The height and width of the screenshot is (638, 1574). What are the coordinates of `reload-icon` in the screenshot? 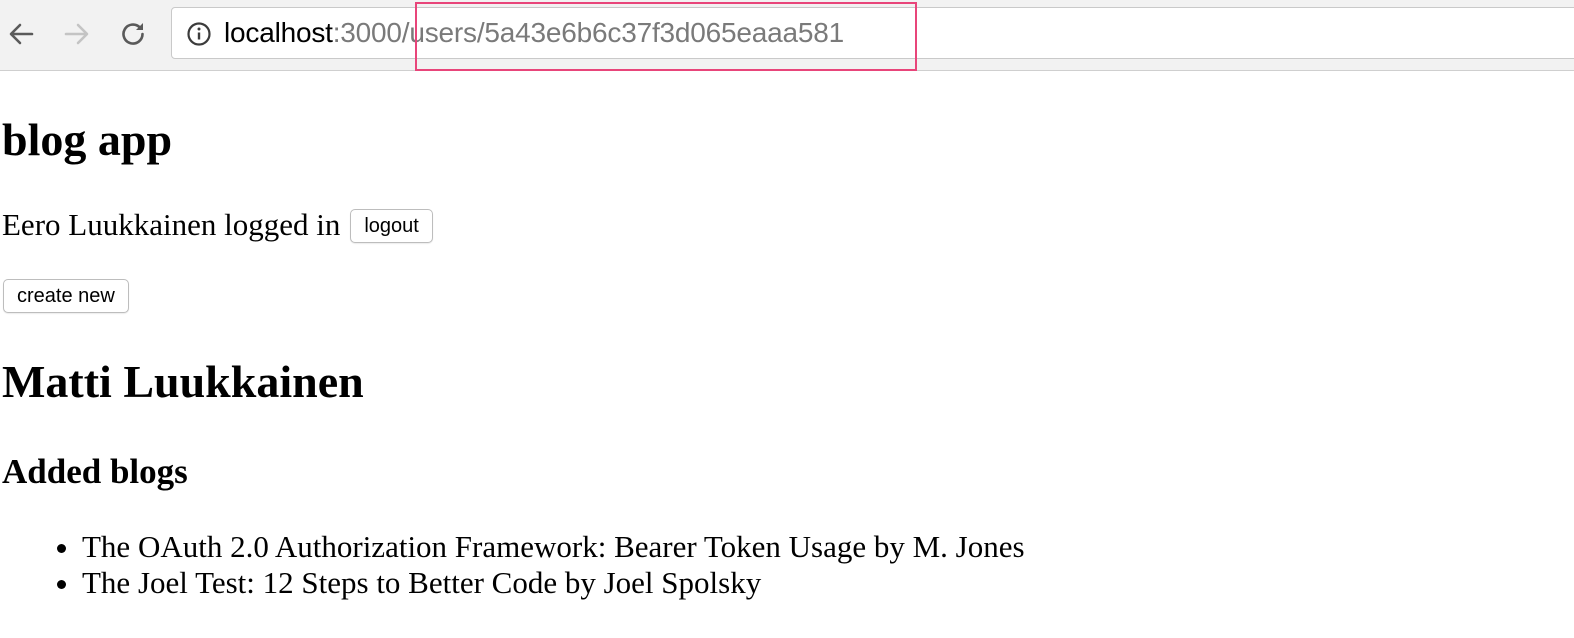 It's located at (133, 34).